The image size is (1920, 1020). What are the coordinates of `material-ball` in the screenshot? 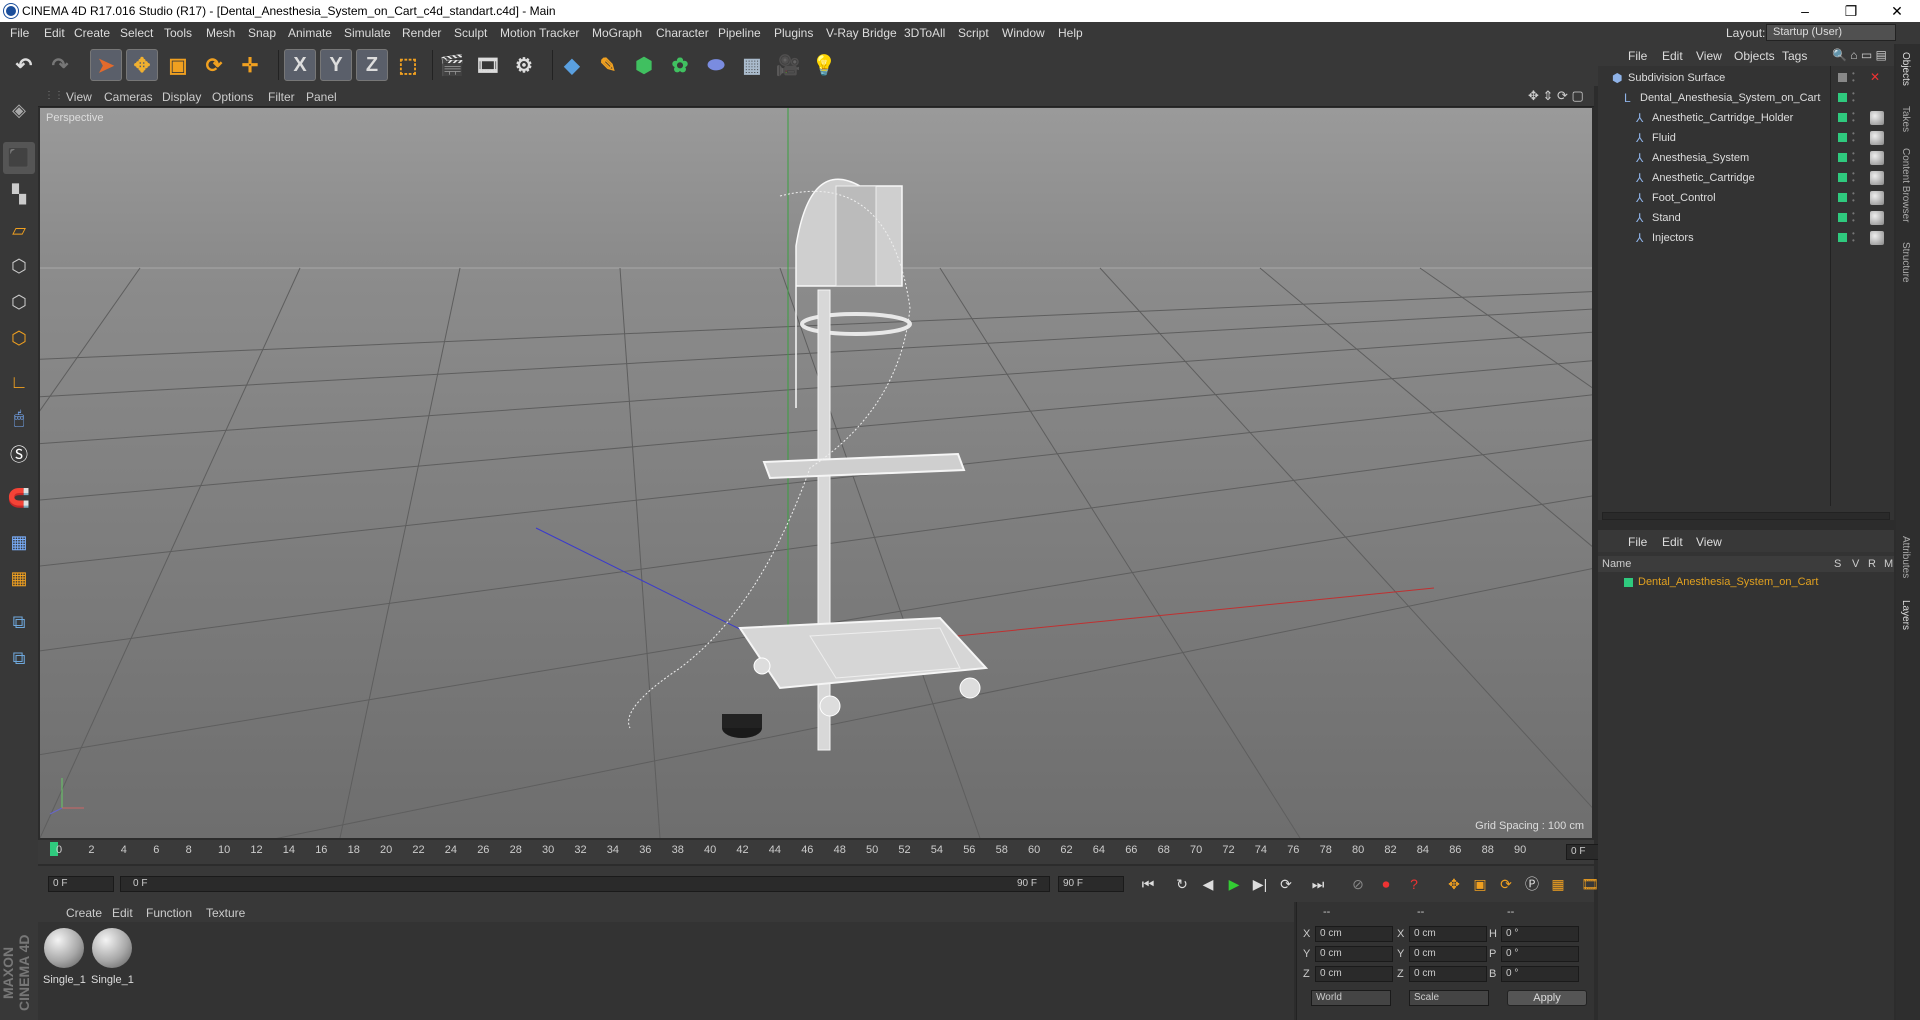 It's located at (112, 948).